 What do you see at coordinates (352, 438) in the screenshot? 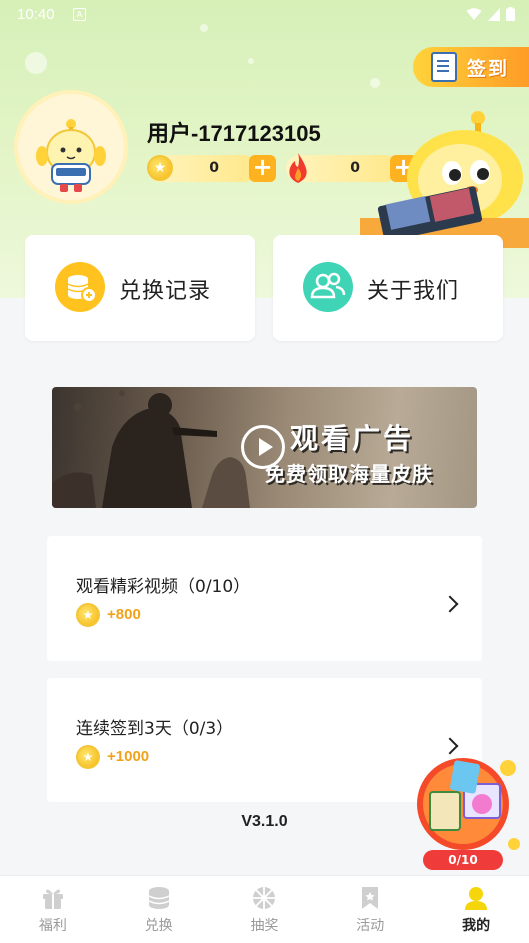
I see `banner-title: 观看广告` at bounding box center [352, 438].